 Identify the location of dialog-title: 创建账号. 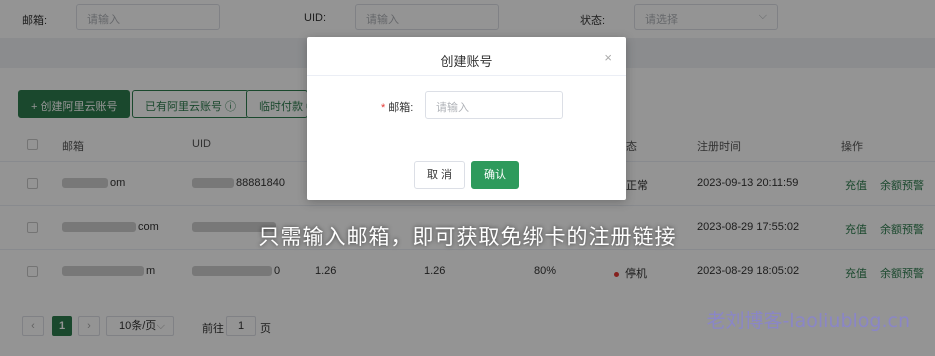
(466, 61).